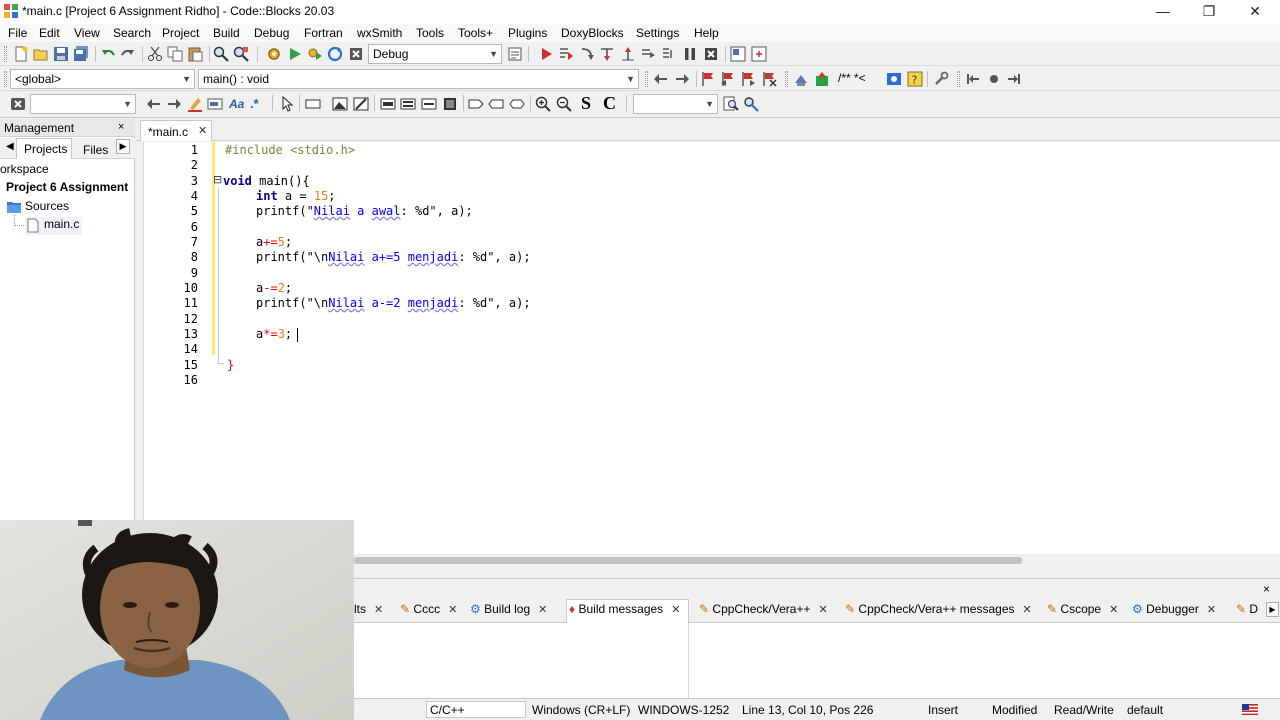 This screenshot has height=720, width=1280. What do you see at coordinates (688, 560) in the screenshot?
I see `scrollbar-thumb` at bounding box center [688, 560].